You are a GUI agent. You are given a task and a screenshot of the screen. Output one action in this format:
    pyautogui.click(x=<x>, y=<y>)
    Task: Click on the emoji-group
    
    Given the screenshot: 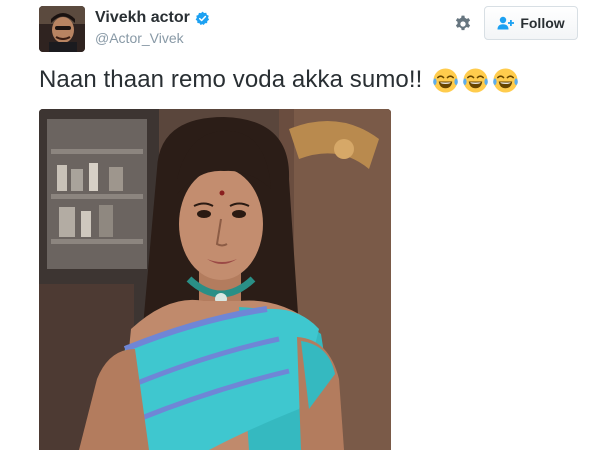 What is the action you would take?
    pyautogui.click(x=475, y=80)
    